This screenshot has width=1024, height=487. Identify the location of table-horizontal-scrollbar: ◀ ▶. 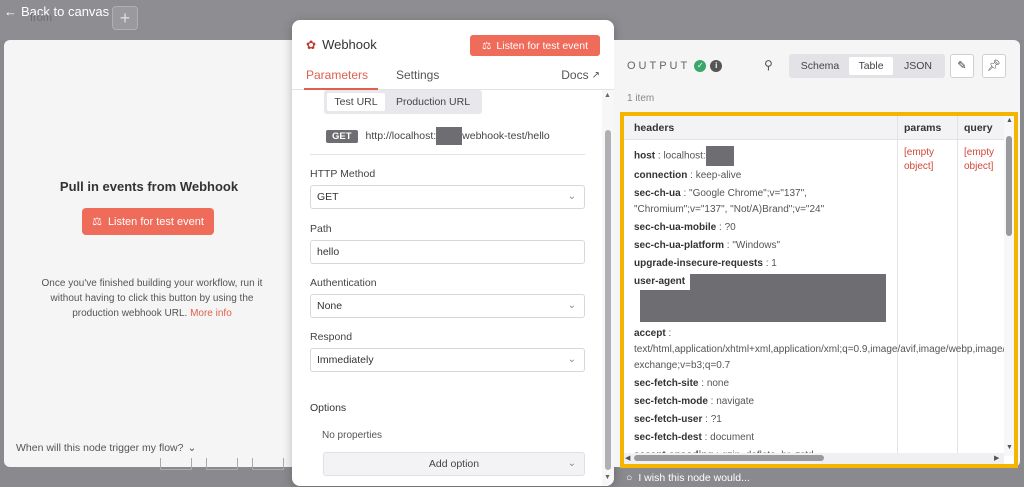
(814, 458).